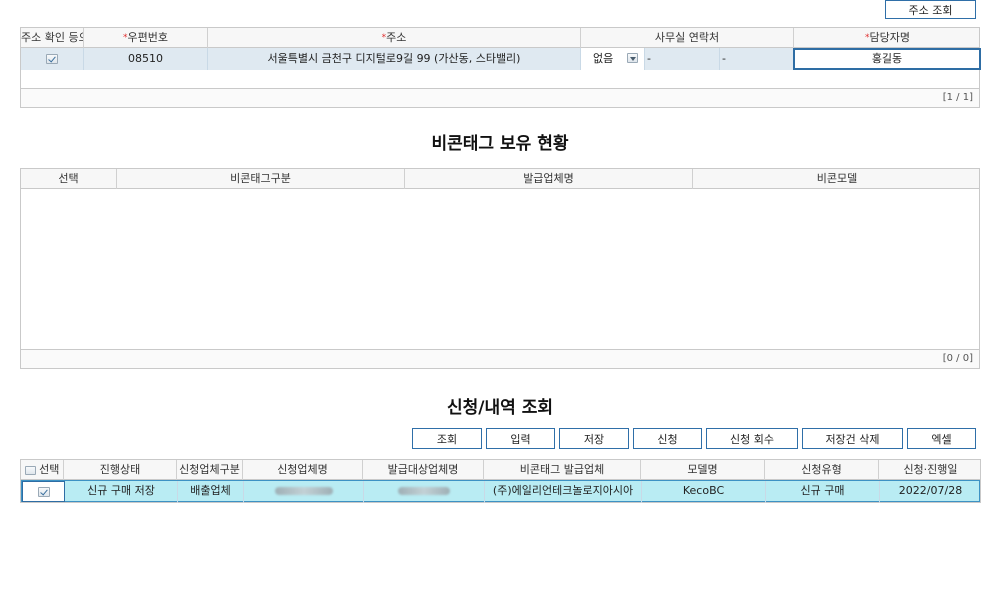 The image size is (1000, 614). What do you see at coordinates (500, 358) in the screenshot?
I see `beacon-grid-paging: [0 / 0]` at bounding box center [500, 358].